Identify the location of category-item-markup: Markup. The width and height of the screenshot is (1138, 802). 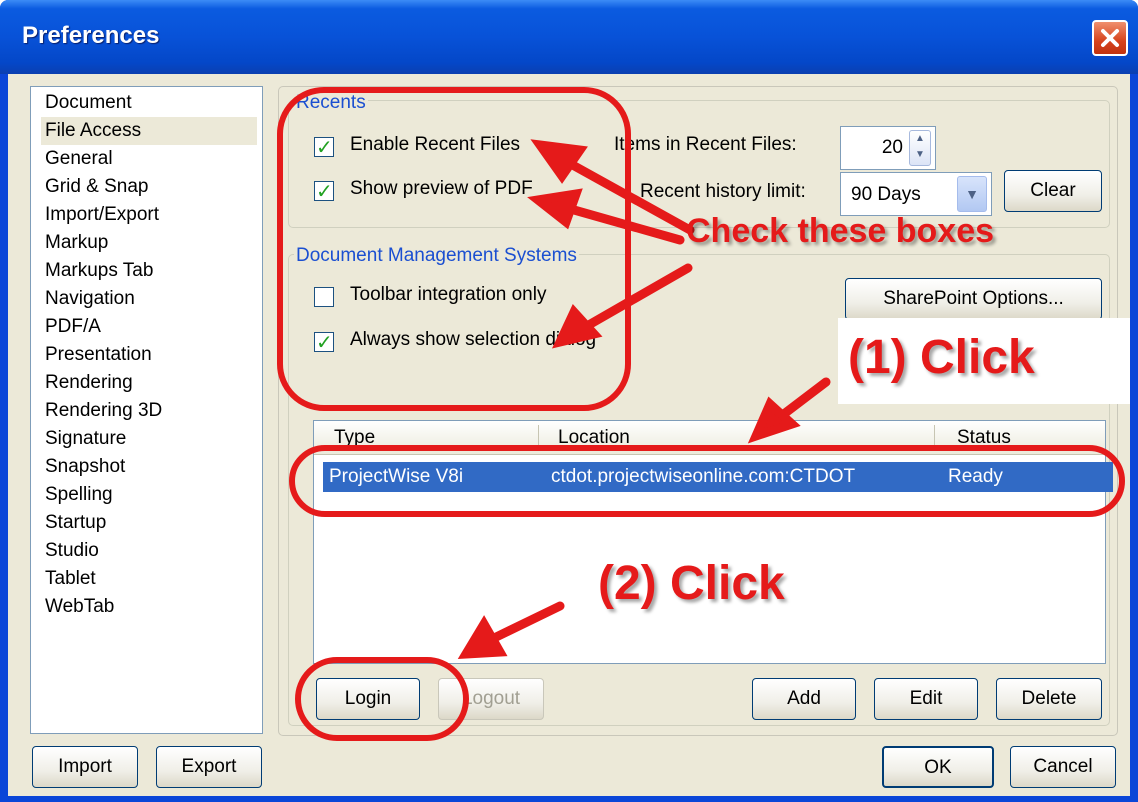
(76, 243).